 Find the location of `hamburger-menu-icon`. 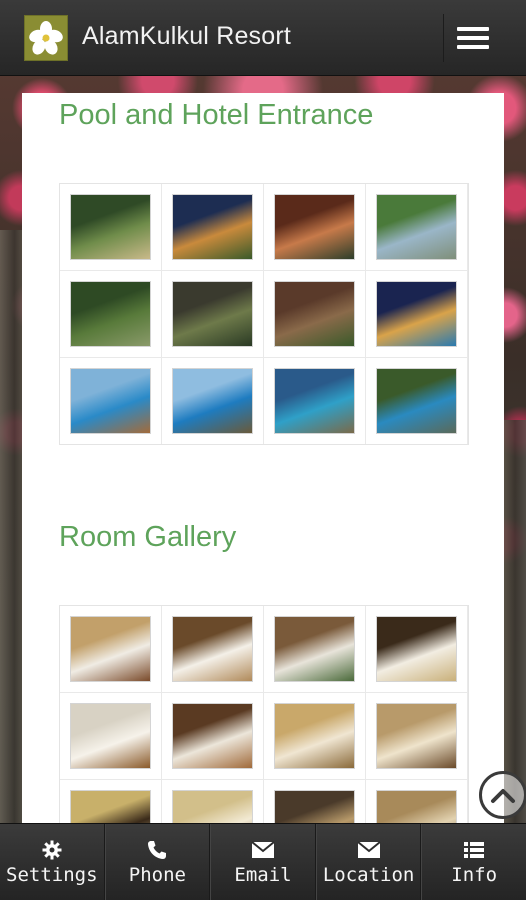

hamburger-menu-icon is located at coordinates (472, 38).